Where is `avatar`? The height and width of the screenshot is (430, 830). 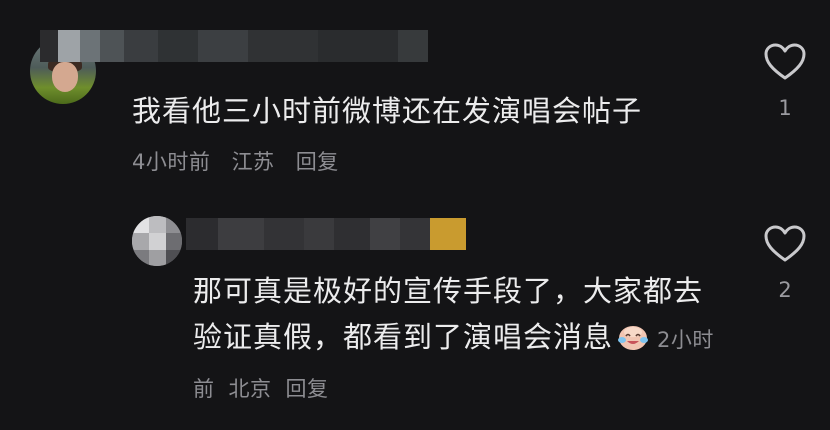 avatar is located at coordinates (157, 241).